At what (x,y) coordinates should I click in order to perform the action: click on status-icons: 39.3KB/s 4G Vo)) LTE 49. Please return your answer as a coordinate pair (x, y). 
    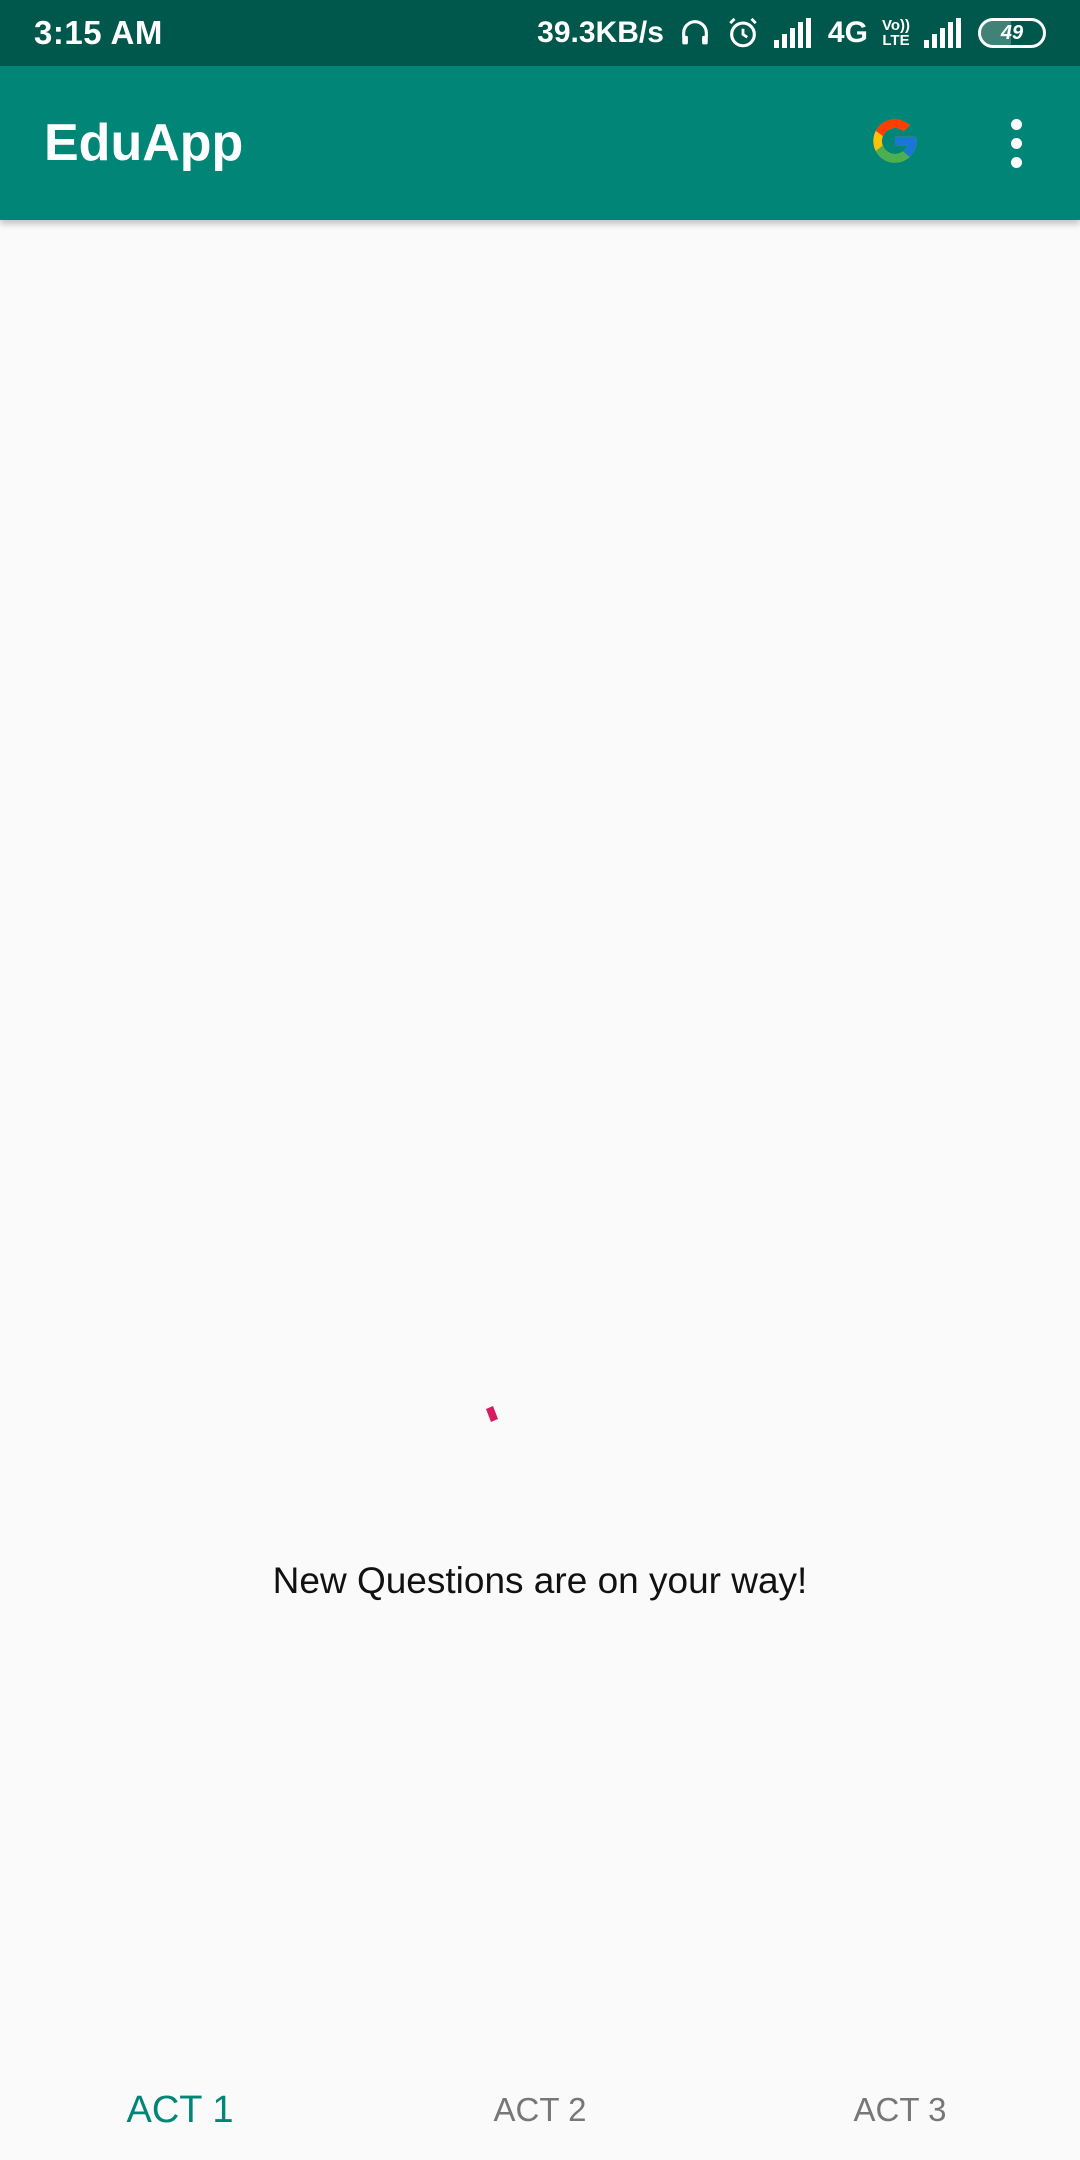
    Looking at the image, I should click on (791, 33).